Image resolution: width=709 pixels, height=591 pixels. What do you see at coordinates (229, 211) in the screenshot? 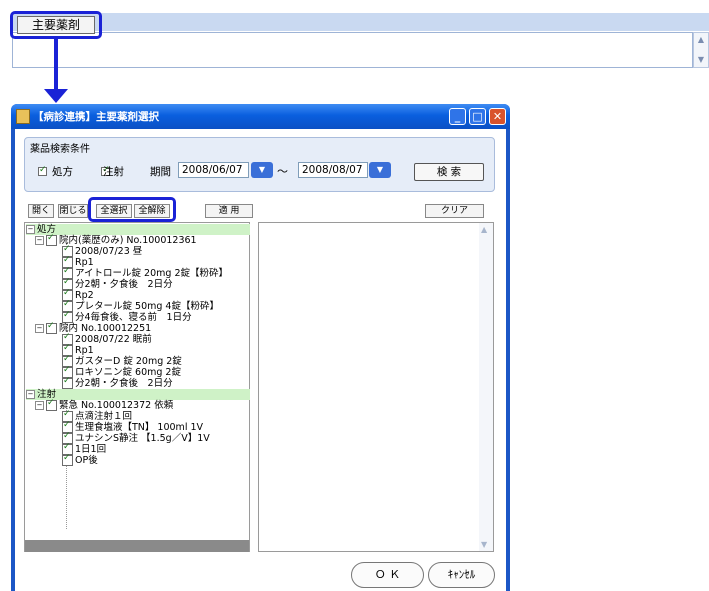
I see `apply-button: 適 用` at bounding box center [229, 211].